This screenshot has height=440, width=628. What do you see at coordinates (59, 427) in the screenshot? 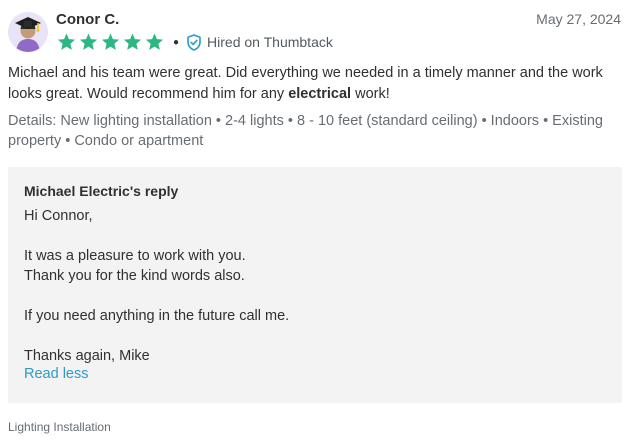
I see `service-category: Lighting Installation` at bounding box center [59, 427].